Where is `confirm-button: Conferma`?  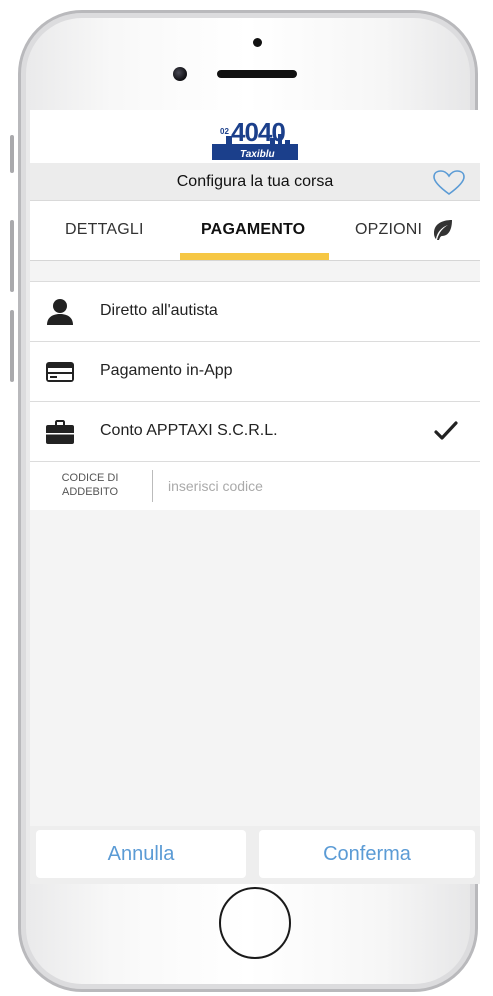
confirm-button: Conferma is located at coordinates (367, 854).